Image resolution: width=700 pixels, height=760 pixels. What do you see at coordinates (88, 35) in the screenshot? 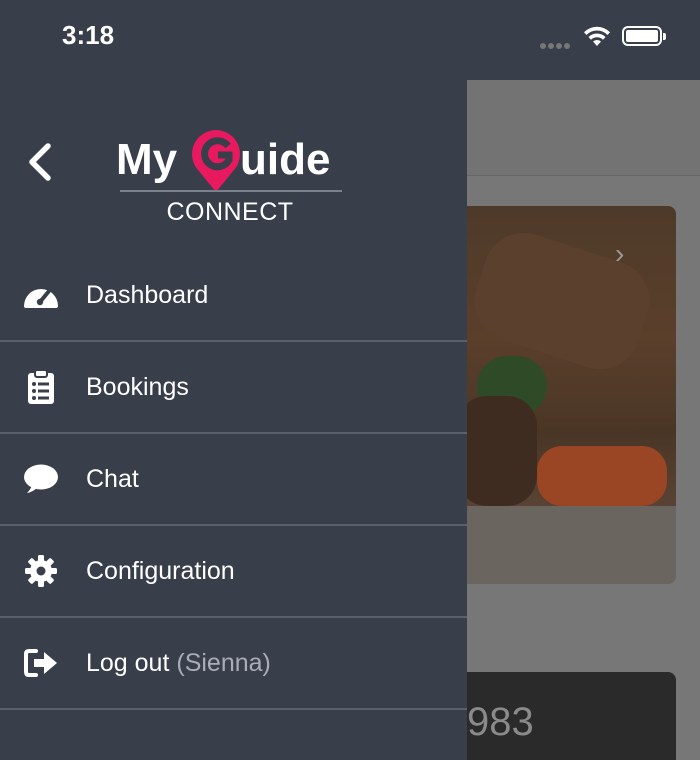
I see `status-time: 3:18` at bounding box center [88, 35].